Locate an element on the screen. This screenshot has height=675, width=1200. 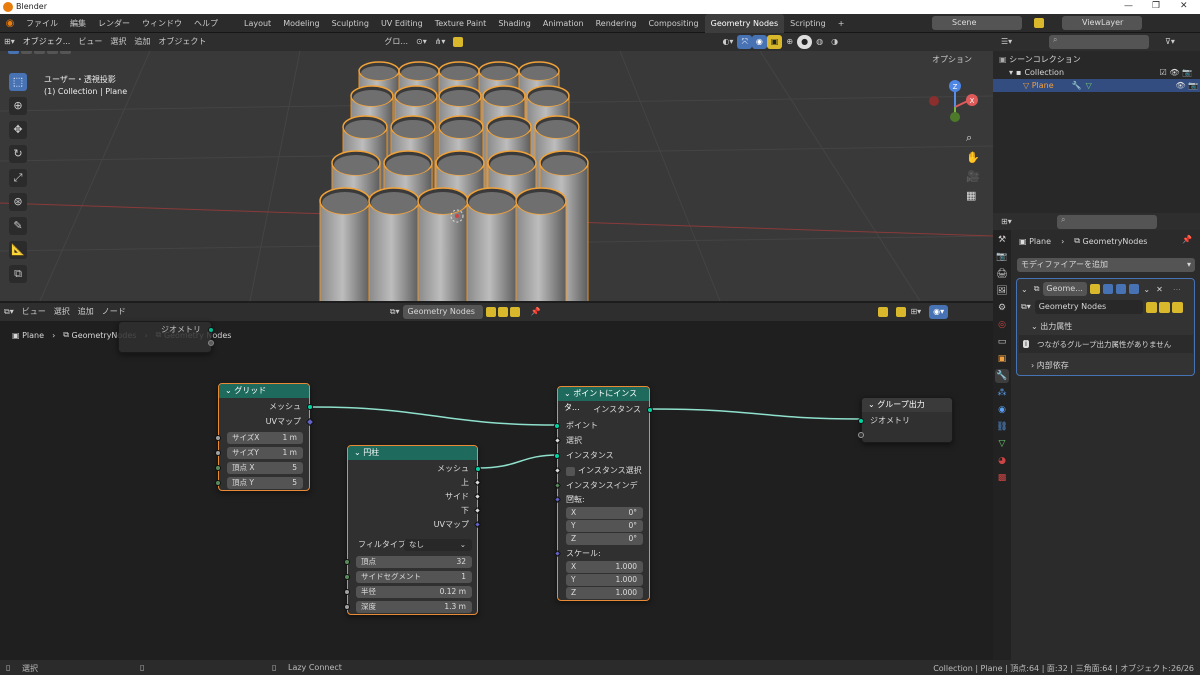
render-toggle-icon is located at coordinates (1134, 289).